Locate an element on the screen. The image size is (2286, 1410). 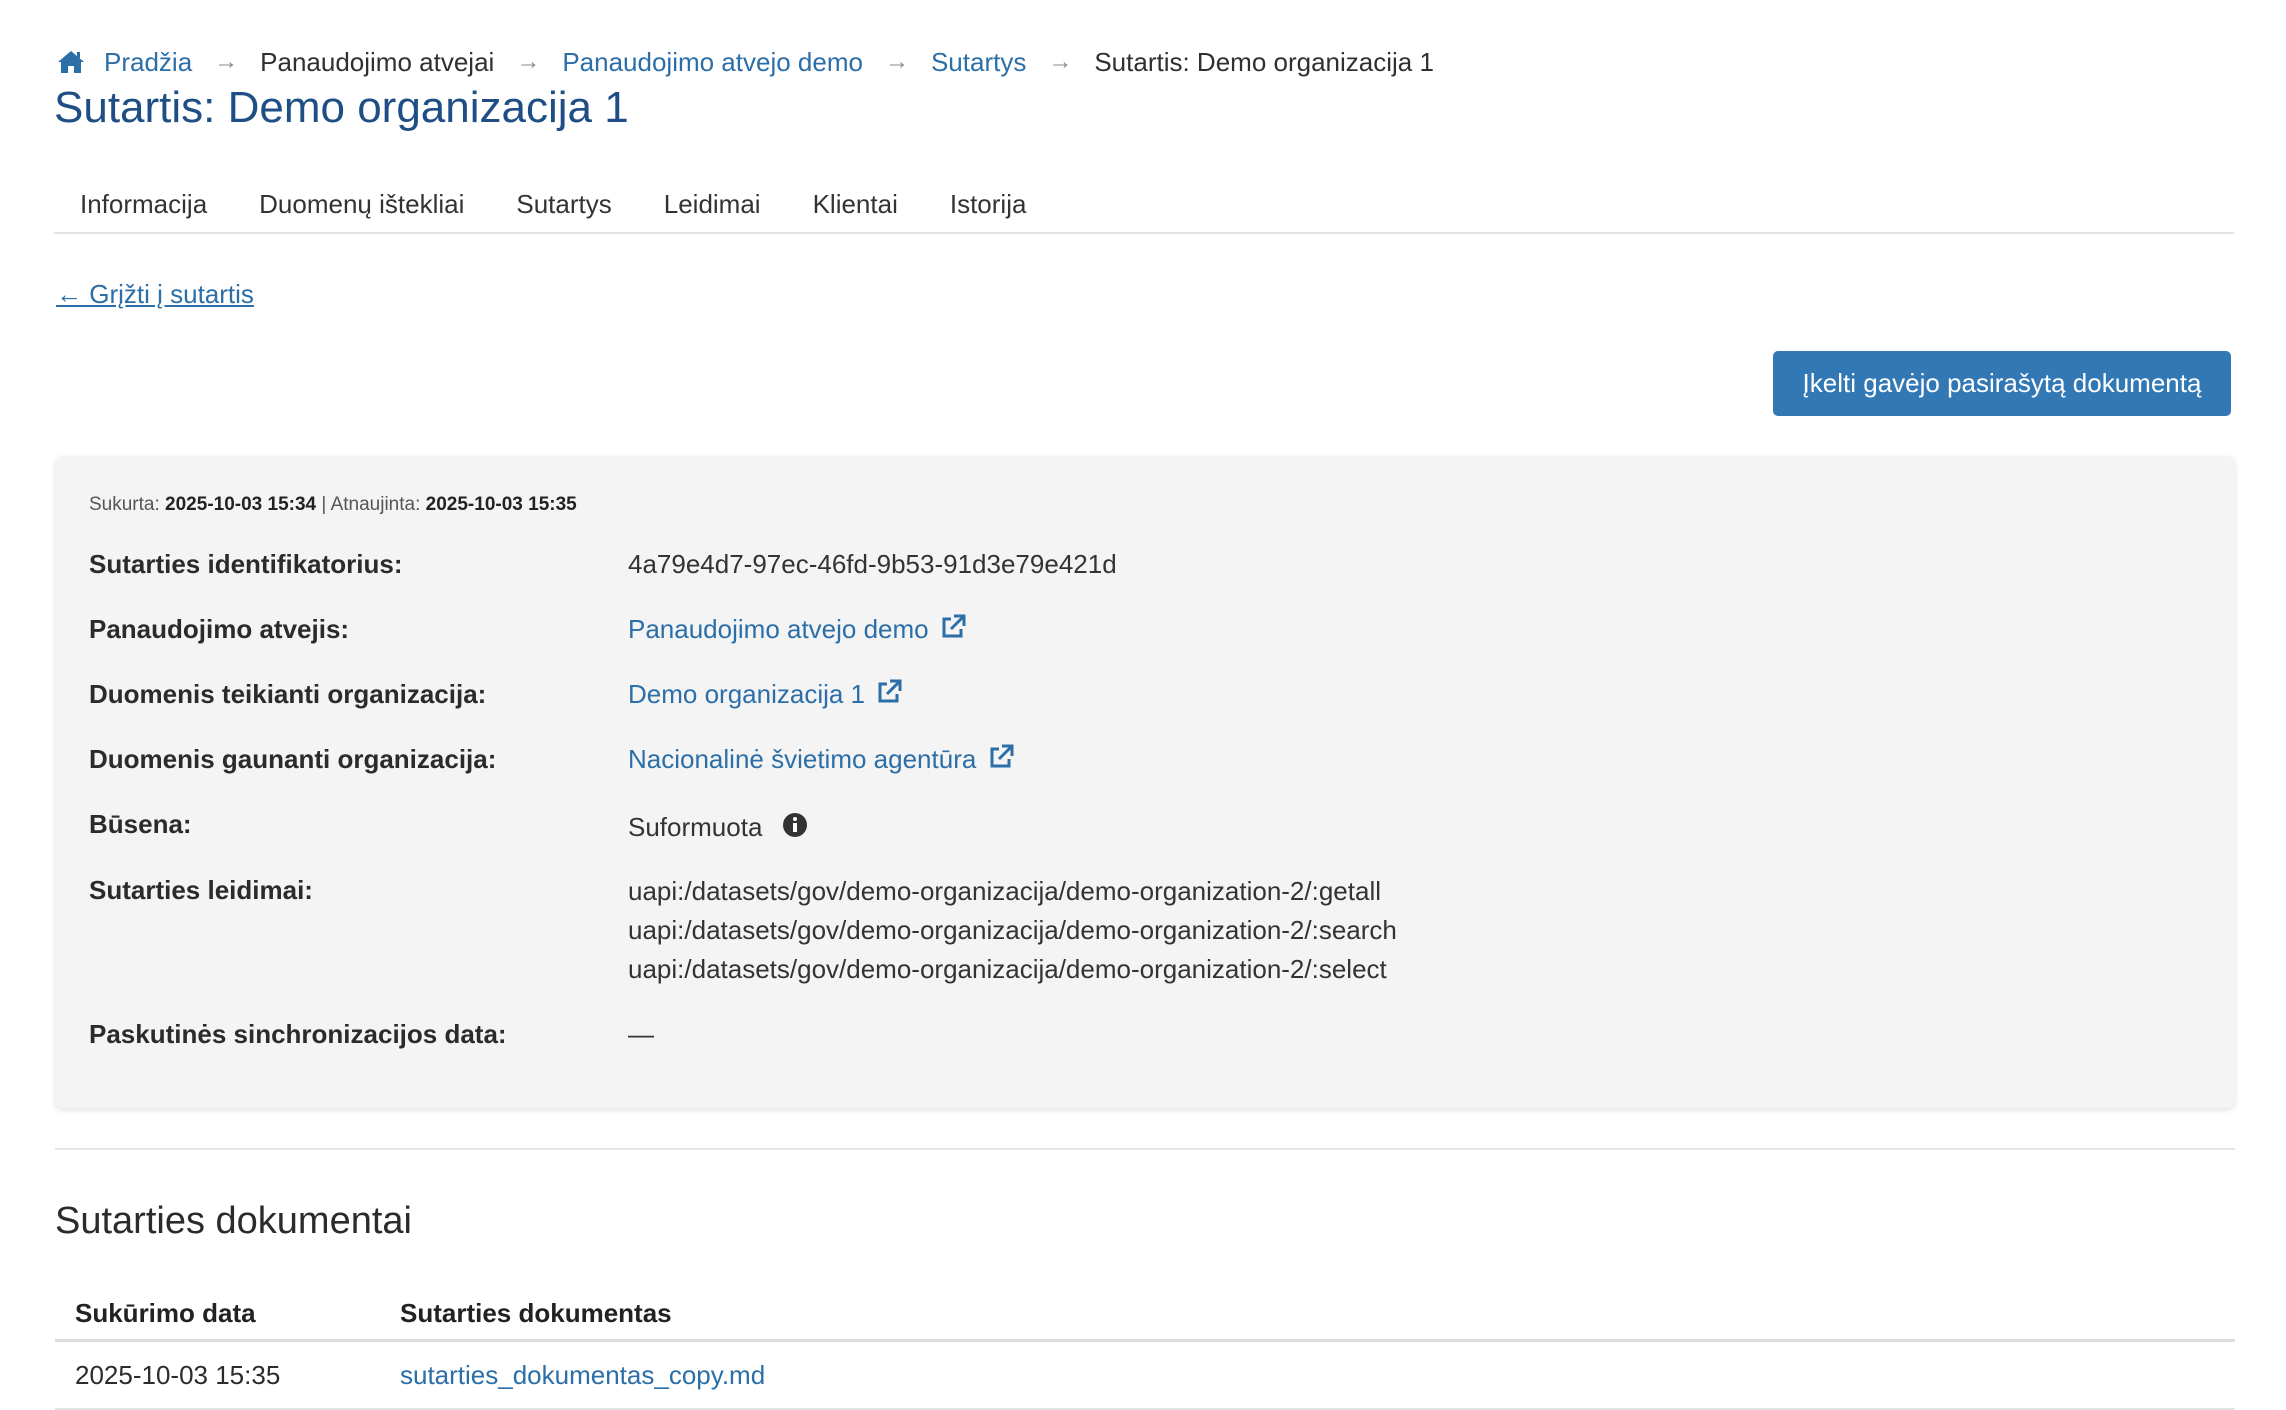
breadcrumb-current: Sutartis: Demo organizacija 1 is located at coordinates (1264, 62).